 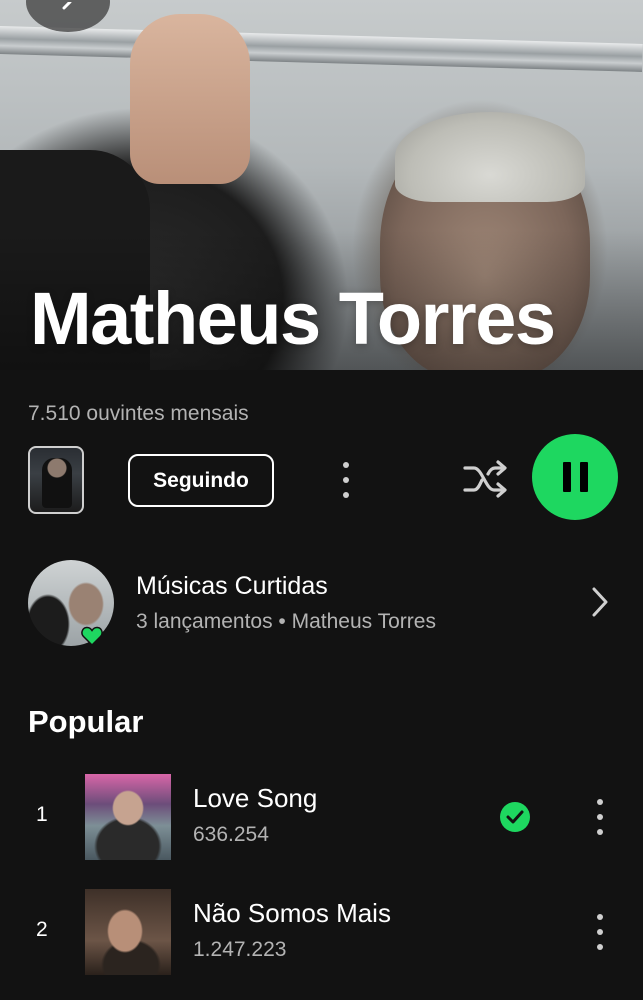 I want to click on track-title: Love Song, so click(x=255, y=798).